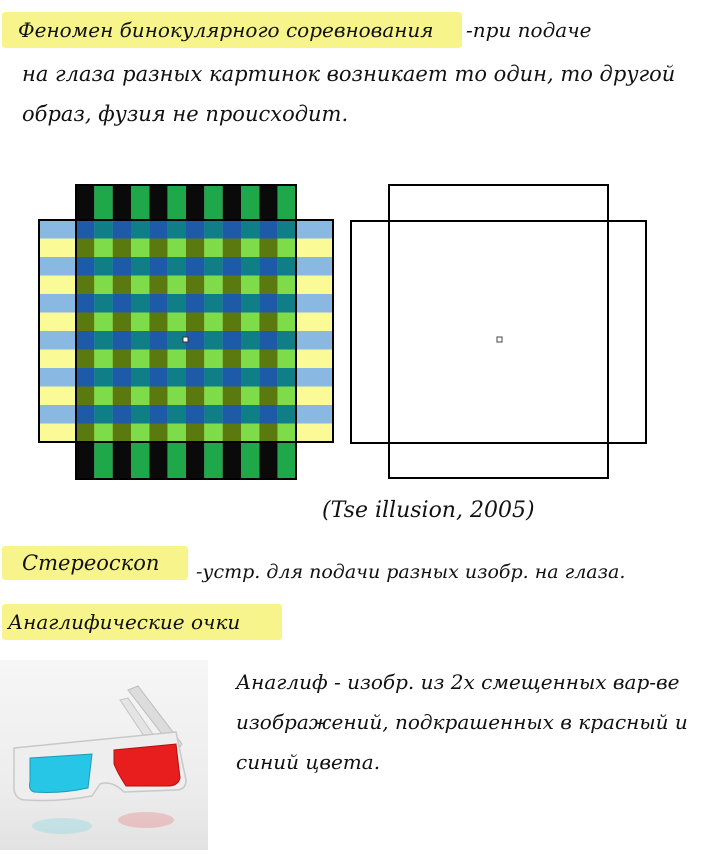  What do you see at coordinates (462, 722) in the screenshot?
I see `anaglyph-definition-line2: изображений, подкрашенных в красный и` at bounding box center [462, 722].